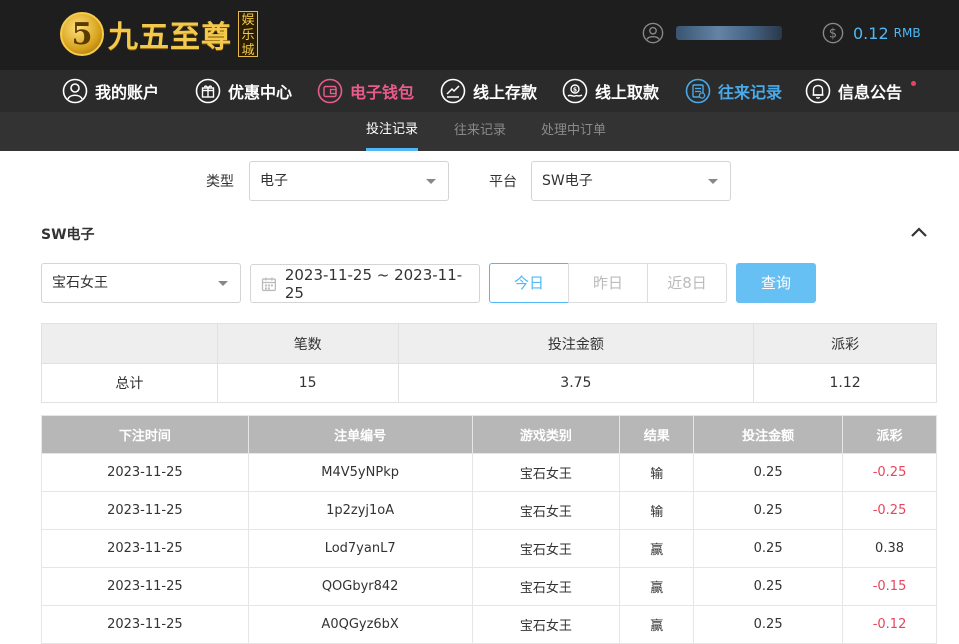 This screenshot has width=959, height=644. Describe the element at coordinates (573, 131) in the screenshot. I see `tab-pending-orders: 处理中订单` at that location.